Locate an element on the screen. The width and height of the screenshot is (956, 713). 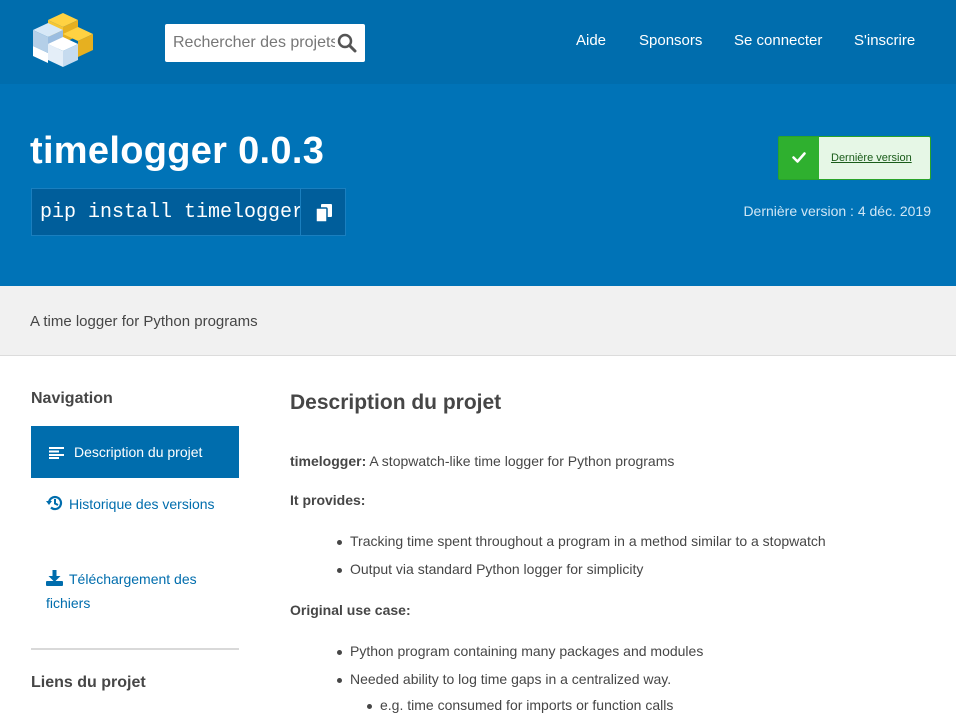
sidebar-item-label: Description du projet is located at coordinates (138, 452).